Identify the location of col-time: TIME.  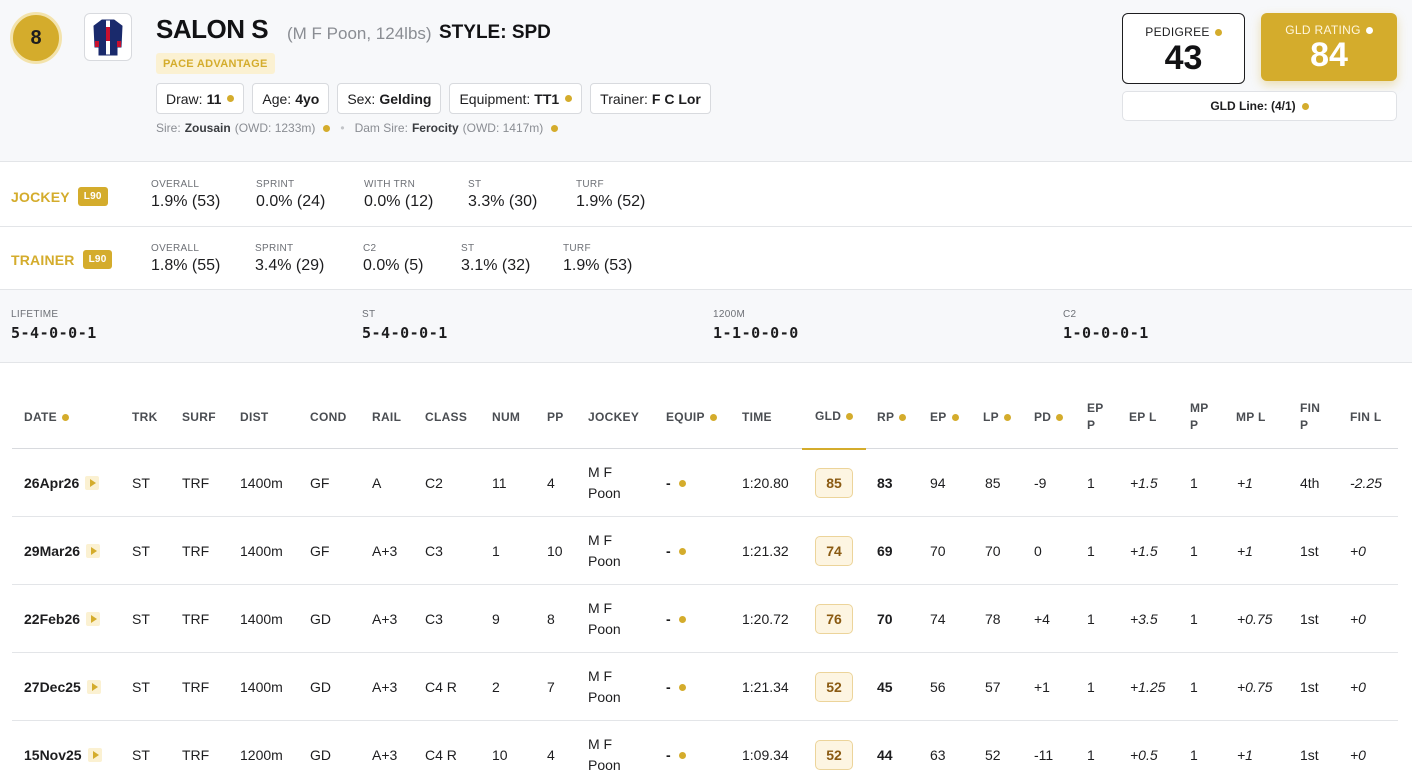
(757, 417).